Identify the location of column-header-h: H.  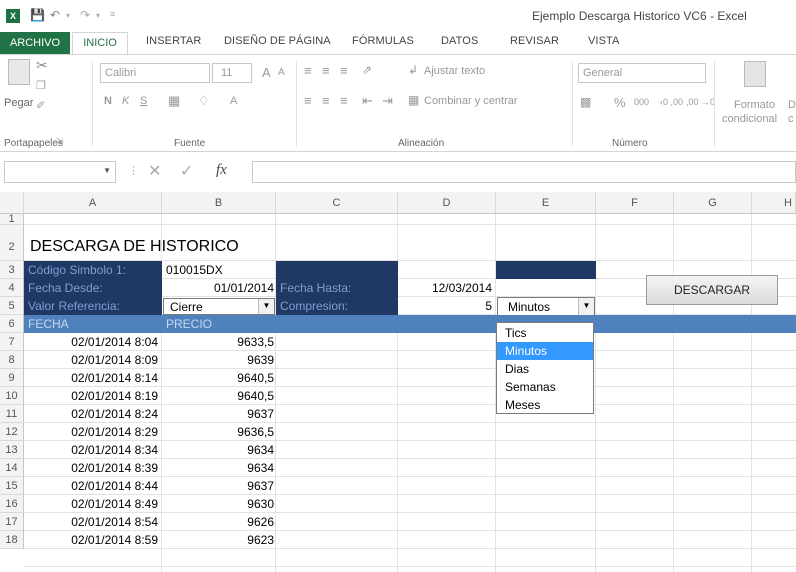
(774, 203).